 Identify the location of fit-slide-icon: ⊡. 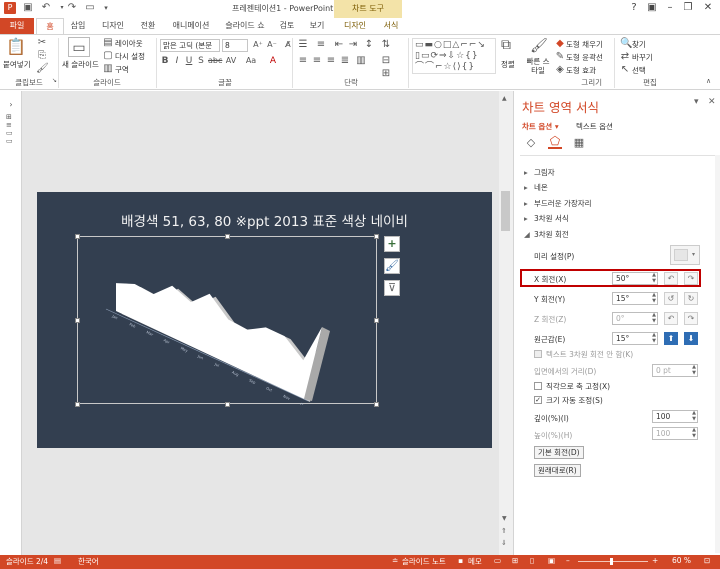
(707, 560).